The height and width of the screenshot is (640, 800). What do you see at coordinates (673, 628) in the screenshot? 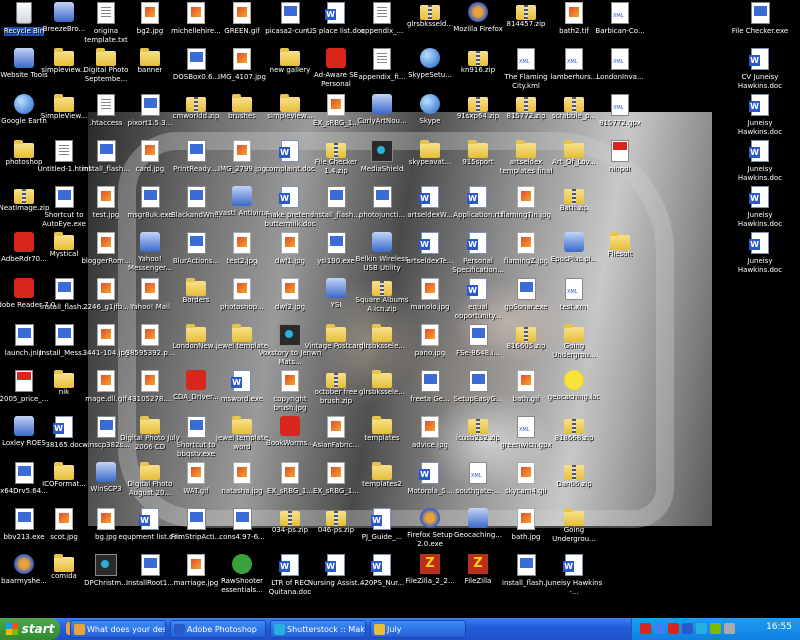
I see `security-tray-icon` at bounding box center [673, 628].